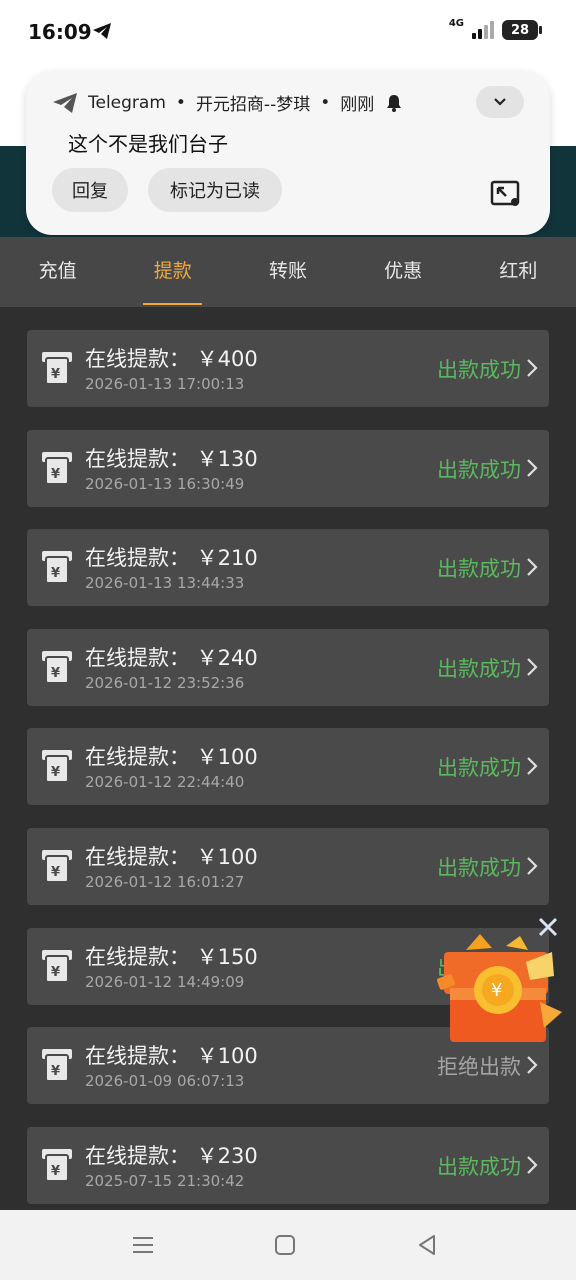  I want to click on record-title: 在线提款： ￥130, so click(171, 458).